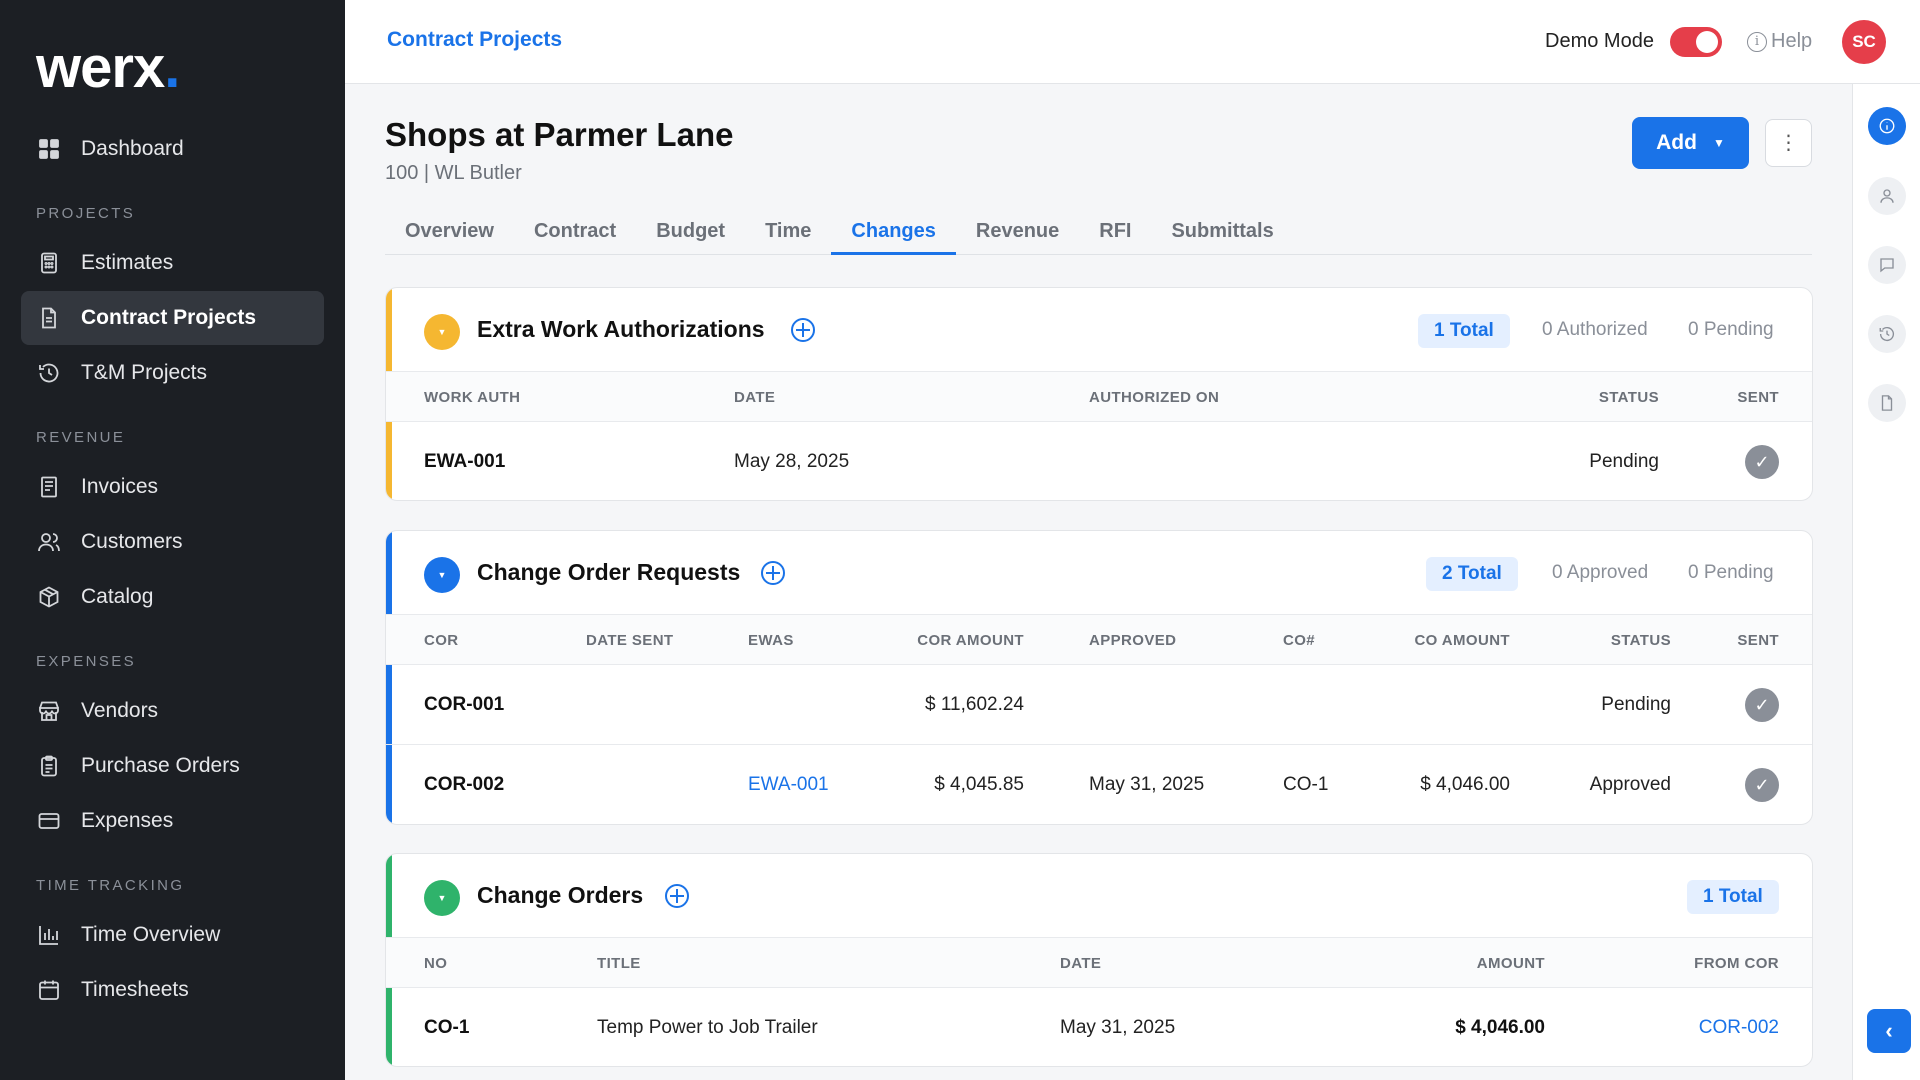 This screenshot has height=1080, width=1920. What do you see at coordinates (474, 40) in the screenshot?
I see `breadcrumb: Contract Projects` at bounding box center [474, 40].